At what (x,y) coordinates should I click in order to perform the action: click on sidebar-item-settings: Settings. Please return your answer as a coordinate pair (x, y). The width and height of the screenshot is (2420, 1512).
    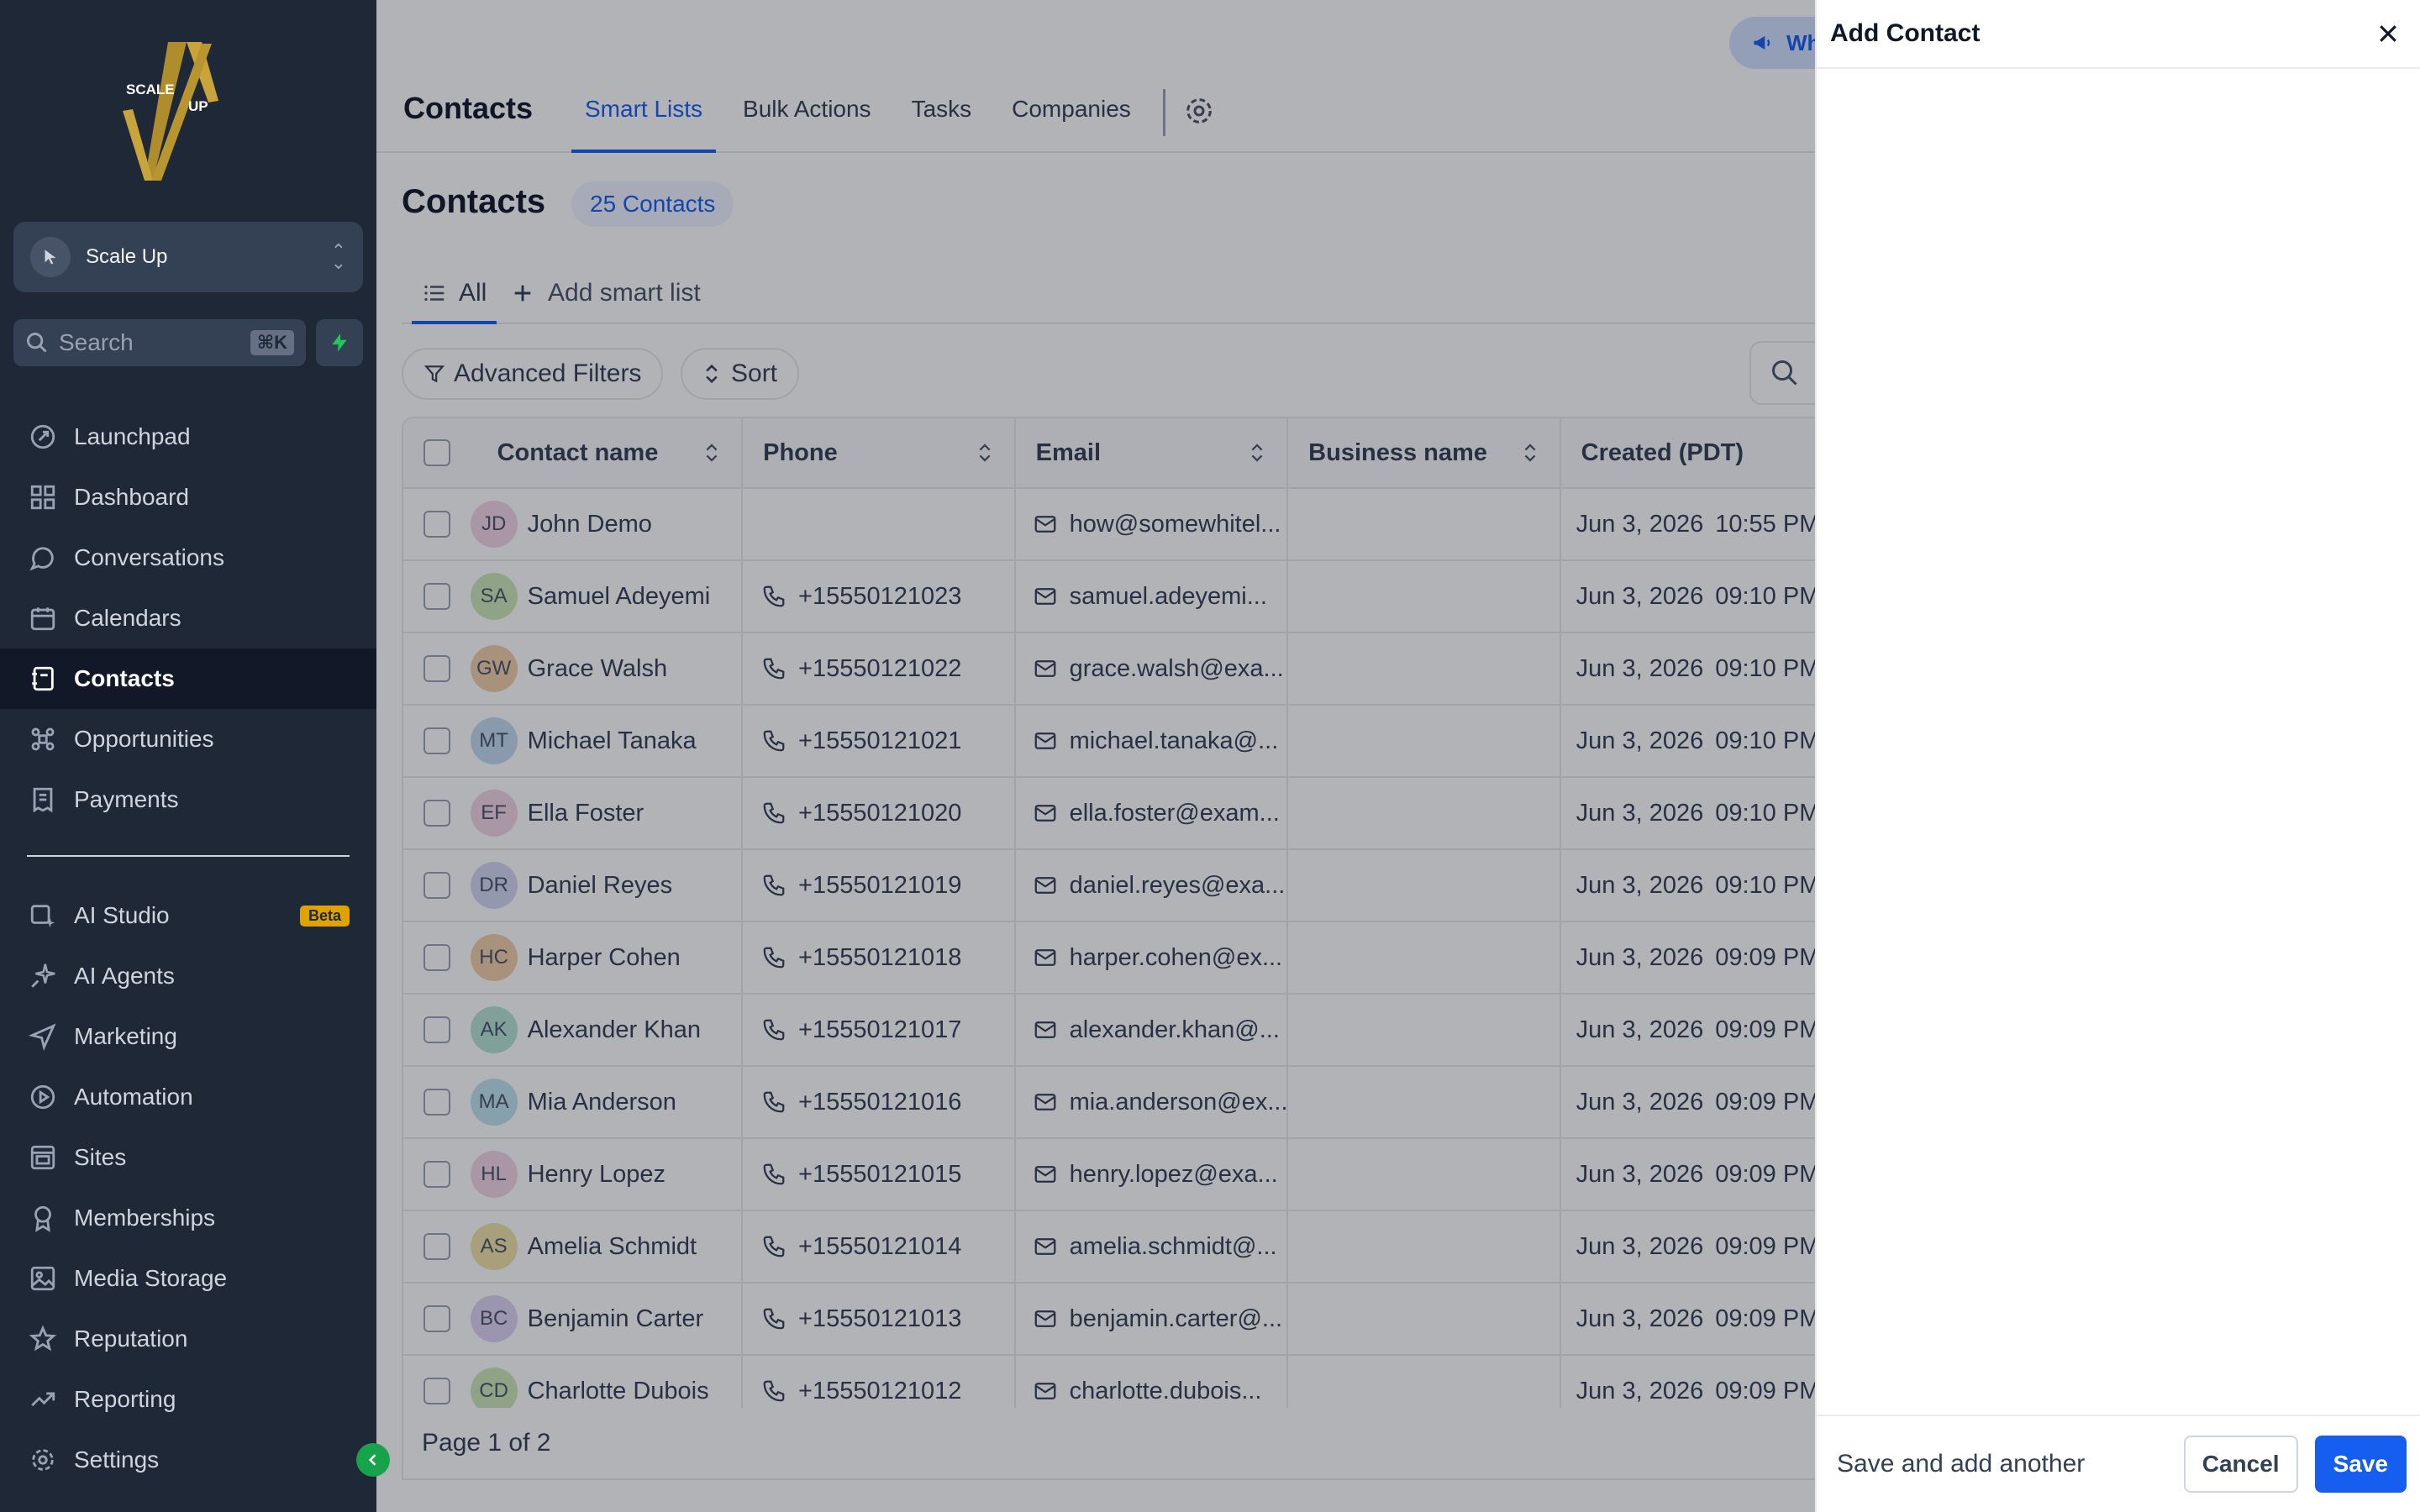
    Looking at the image, I should click on (188, 1460).